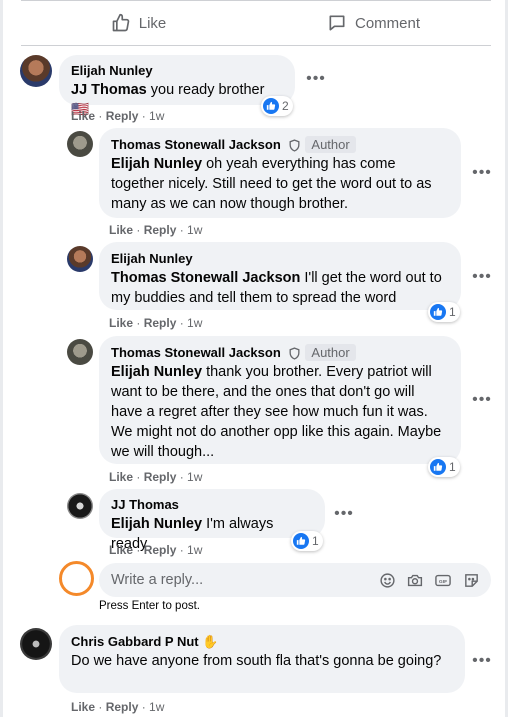 The image size is (508, 717). Describe the element at coordinates (109, 90) in the screenshot. I see `mention-link: JJ Thomas` at that location.